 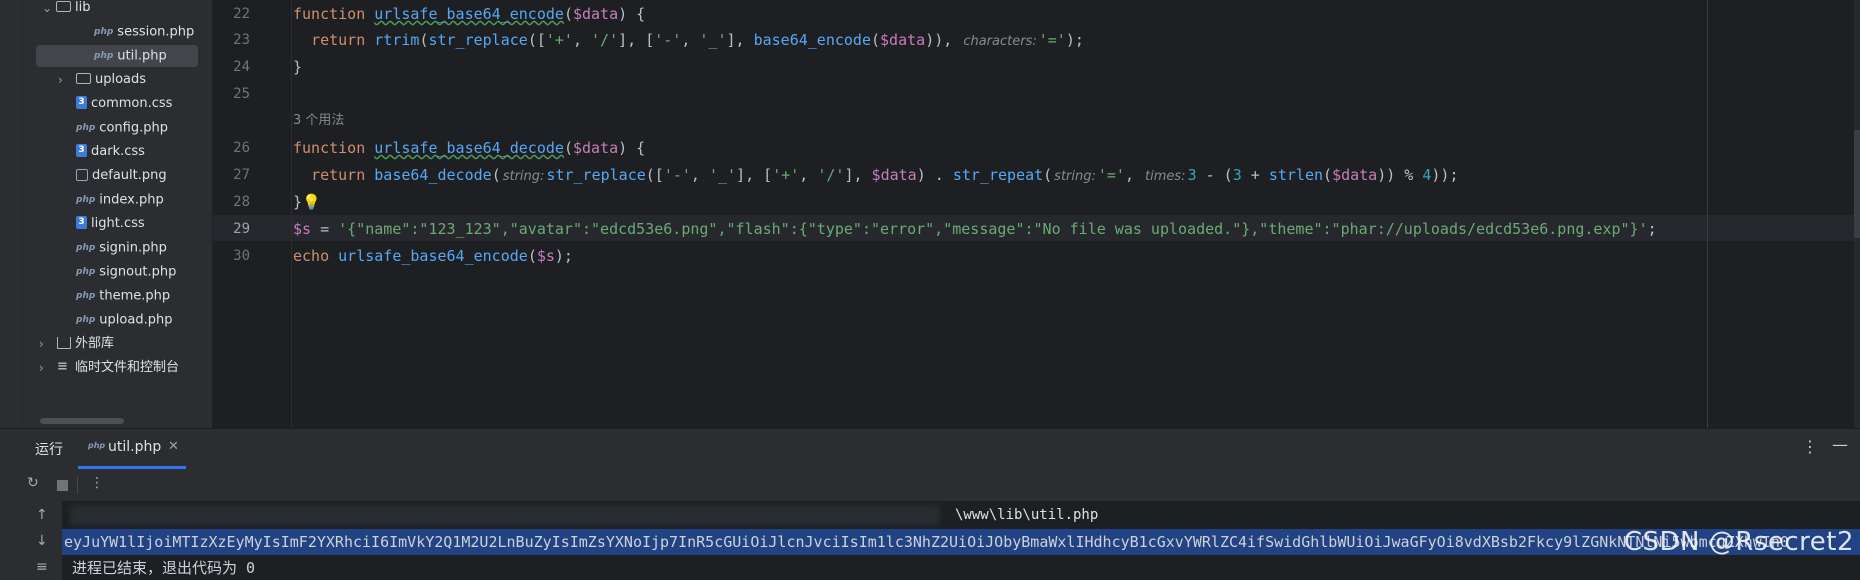 I want to click on parameter-hint: times:, so click(x=1165, y=176).